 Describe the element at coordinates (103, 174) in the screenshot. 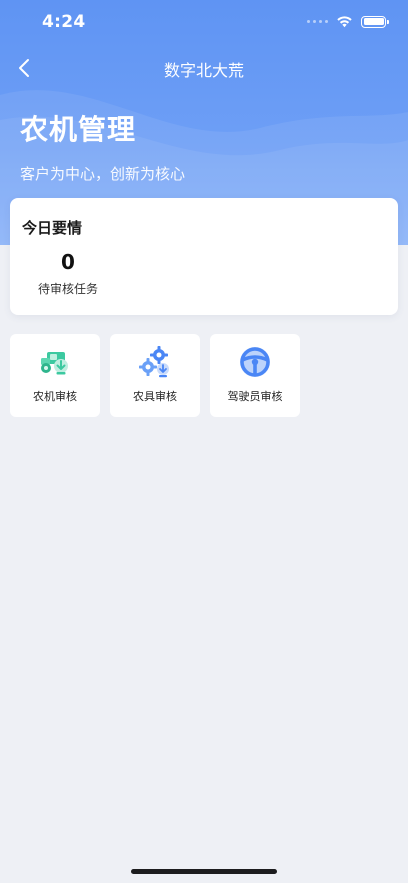

I see `page-subtitle: 客户为中心，创新为核心` at that location.